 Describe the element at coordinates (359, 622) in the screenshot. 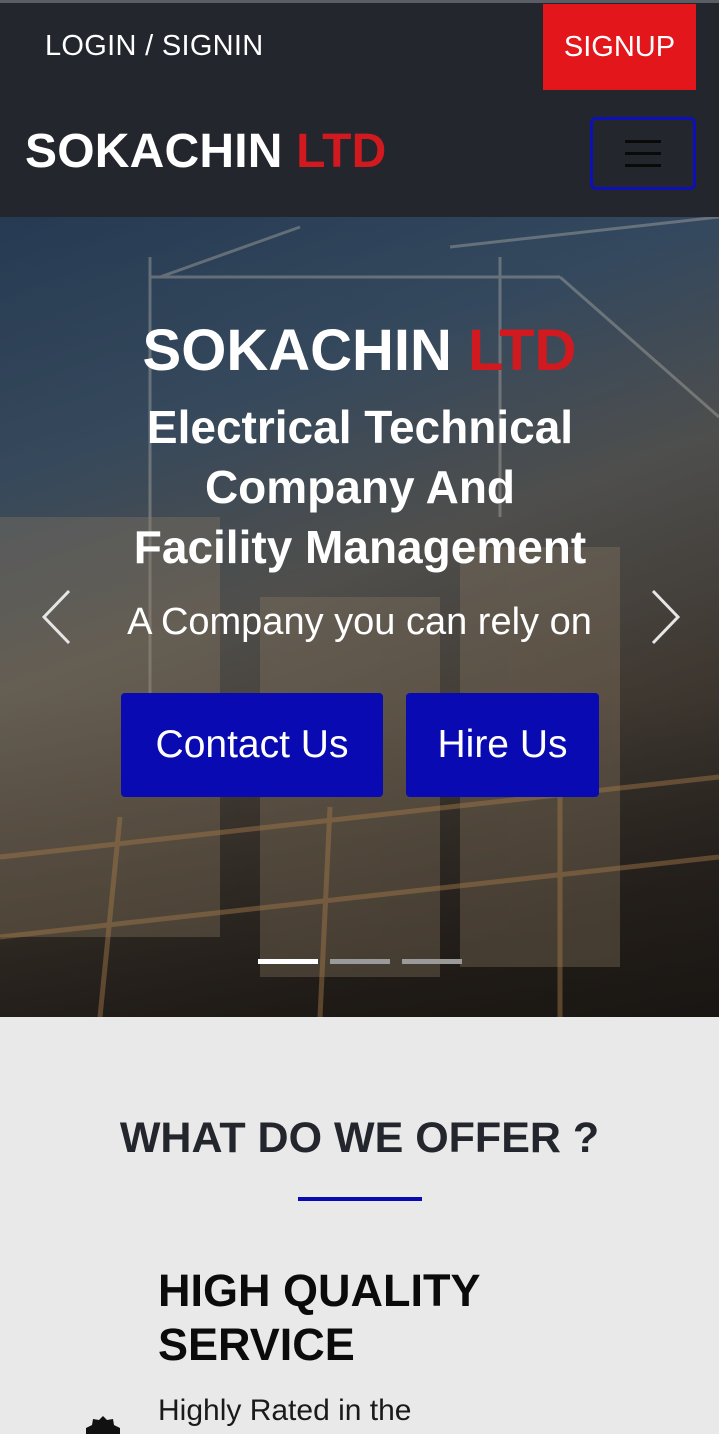

I see `hero-tagline: A Company you can rely on` at that location.